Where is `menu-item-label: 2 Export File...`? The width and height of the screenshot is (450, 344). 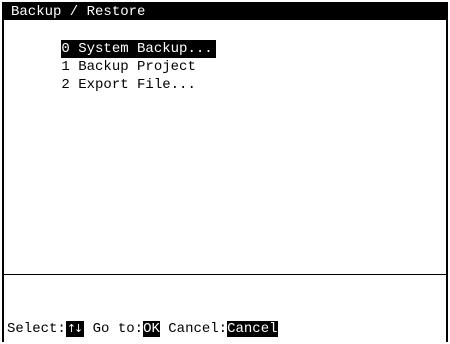 menu-item-label: 2 Export File... is located at coordinates (128, 85).